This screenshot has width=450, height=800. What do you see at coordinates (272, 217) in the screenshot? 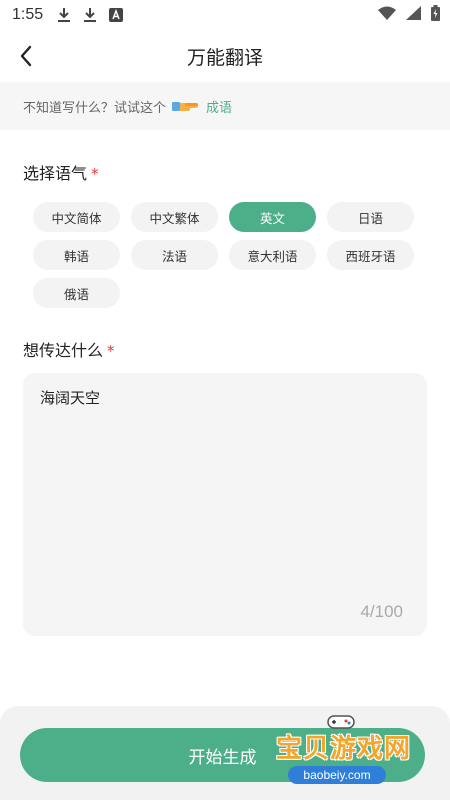
I see `tone-chip-english: 英文` at bounding box center [272, 217].